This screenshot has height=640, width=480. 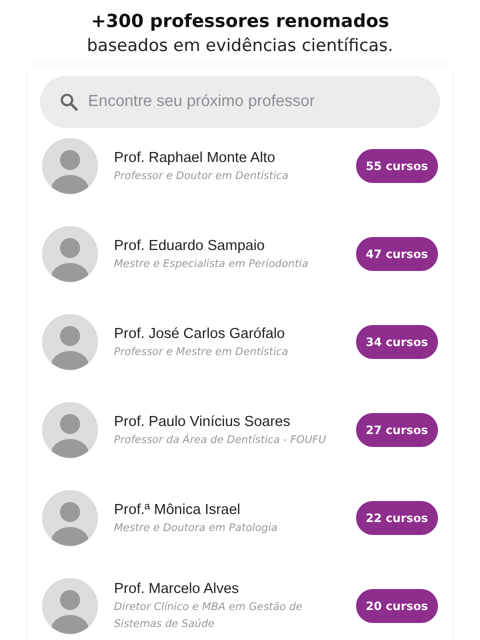 What do you see at coordinates (397, 166) in the screenshot?
I see `courses-button: 55 cursos` at bounding box center [397, 166].